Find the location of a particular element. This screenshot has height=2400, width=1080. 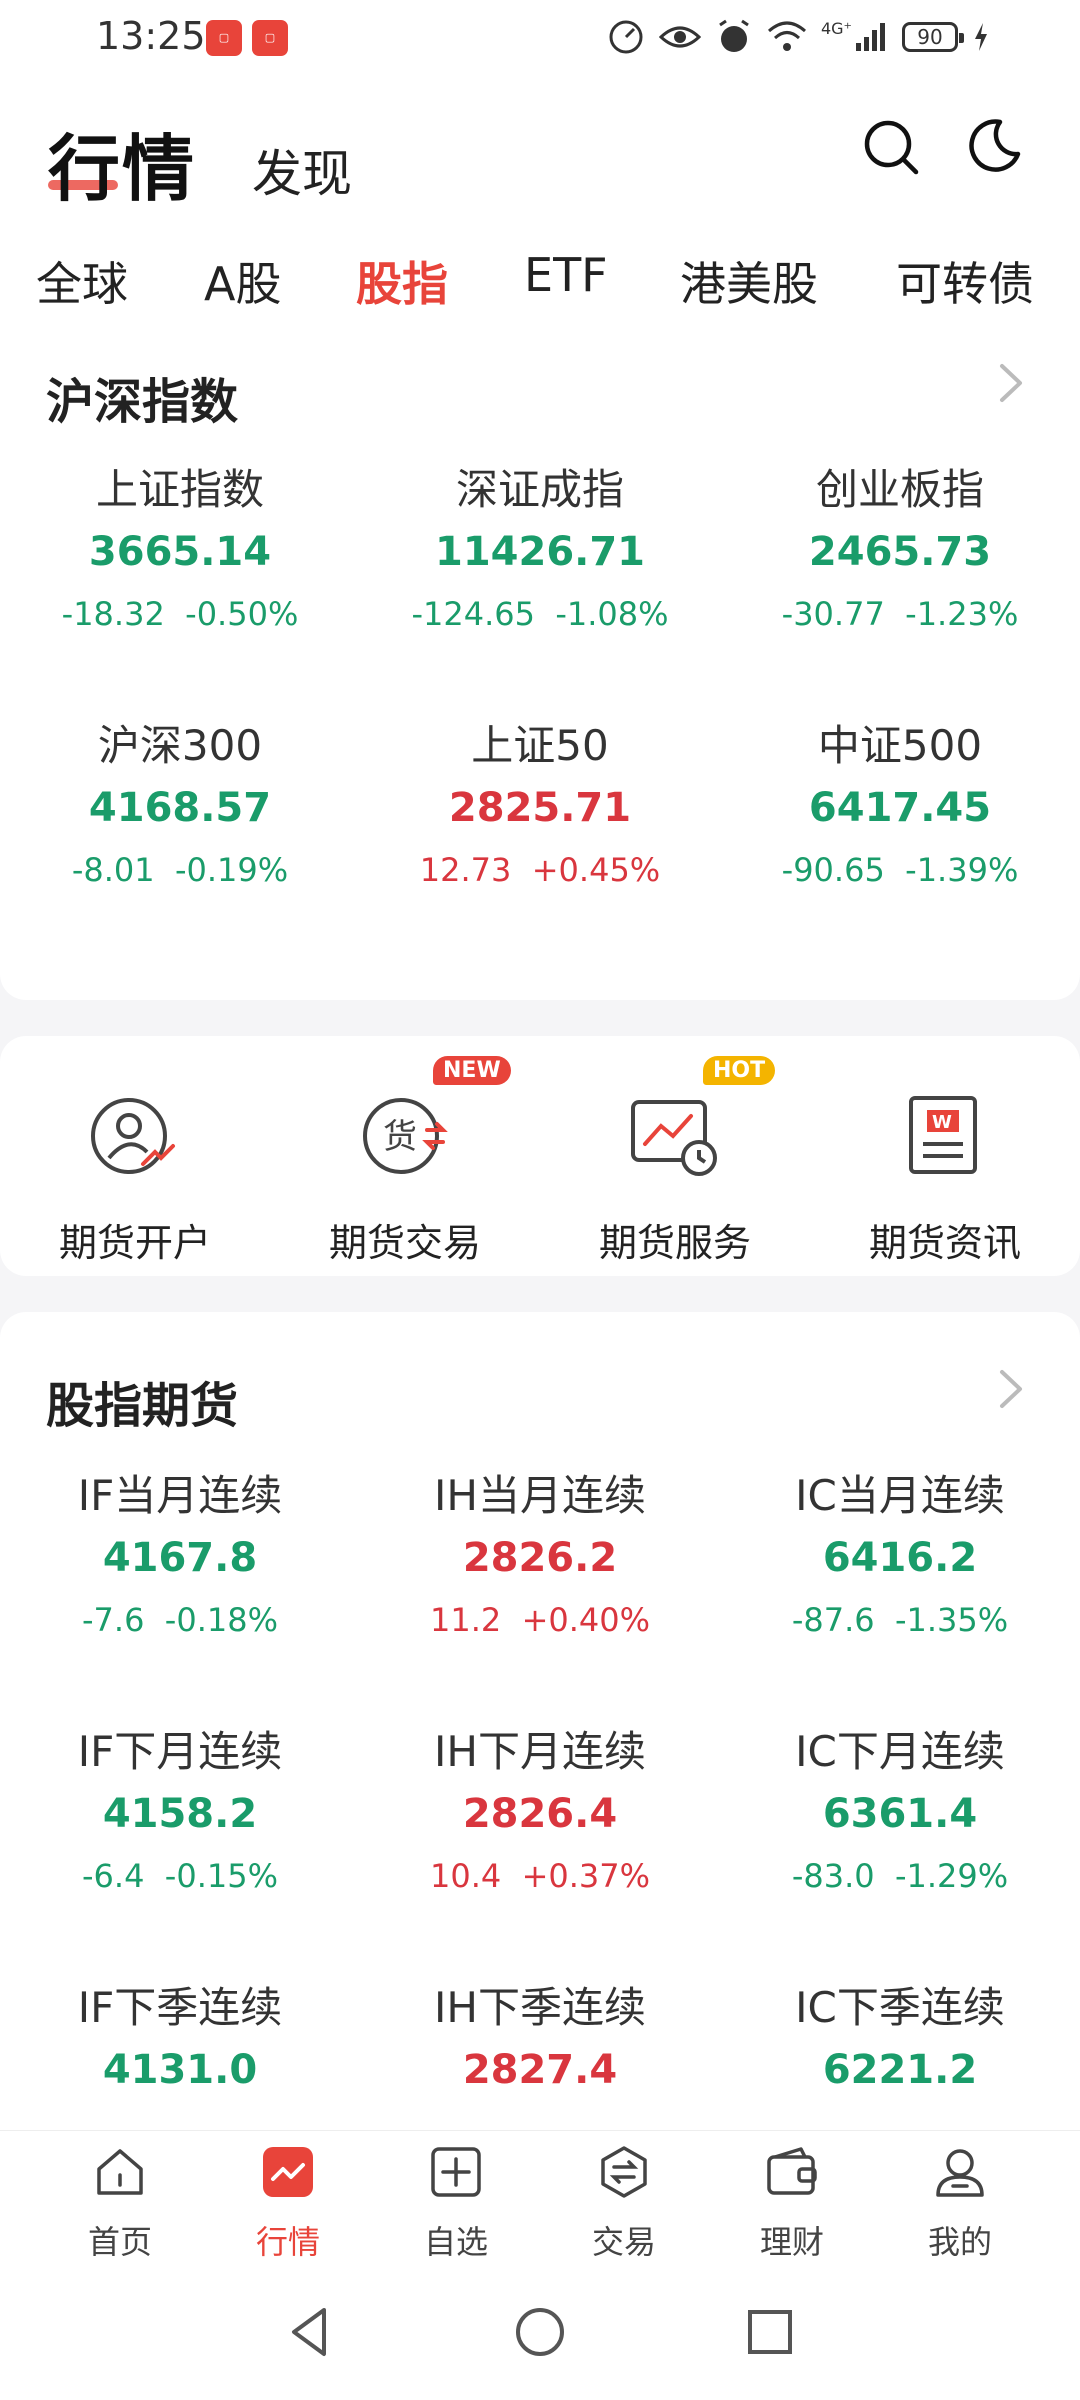

profile-icon is located at coordinates (960, 2173).